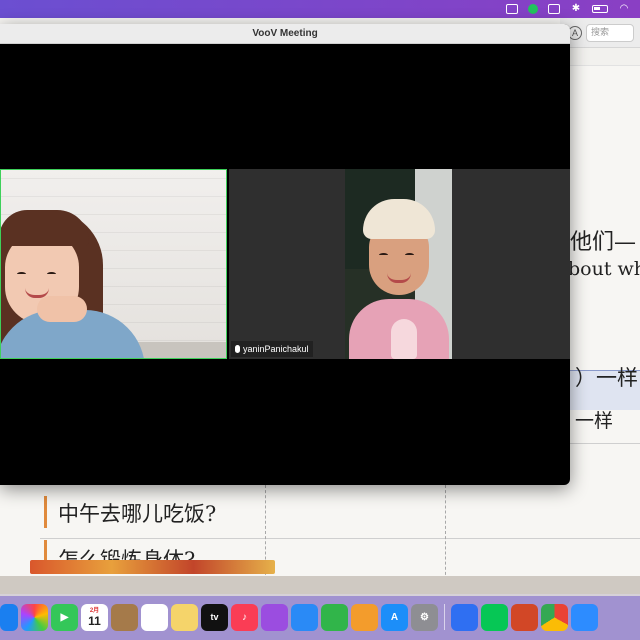  What do you see at coordinates (237, 349) in the screenshot?
I see `microphone-icon` at bounding box center [237, 349].